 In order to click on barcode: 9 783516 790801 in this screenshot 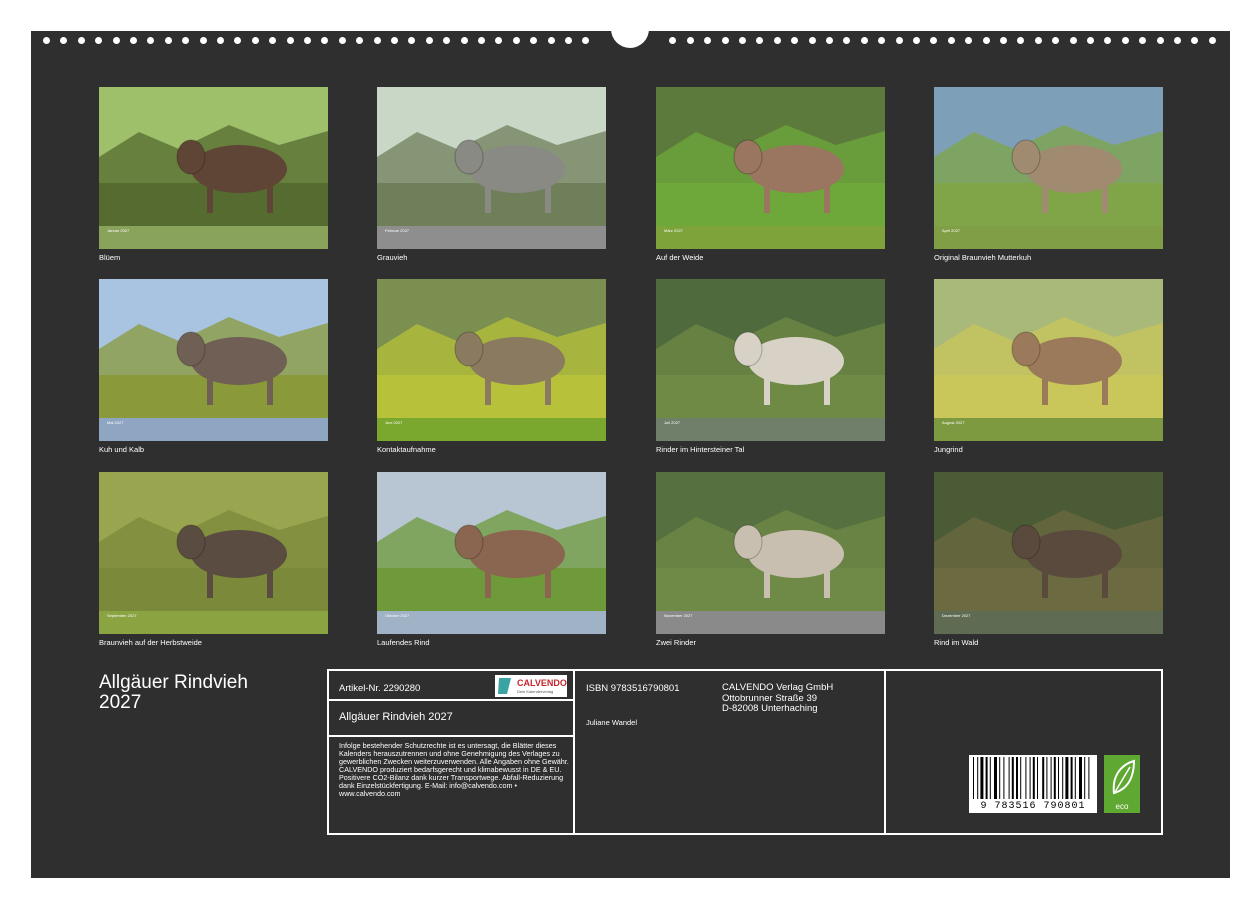, I will do `click(1033, 784)`.